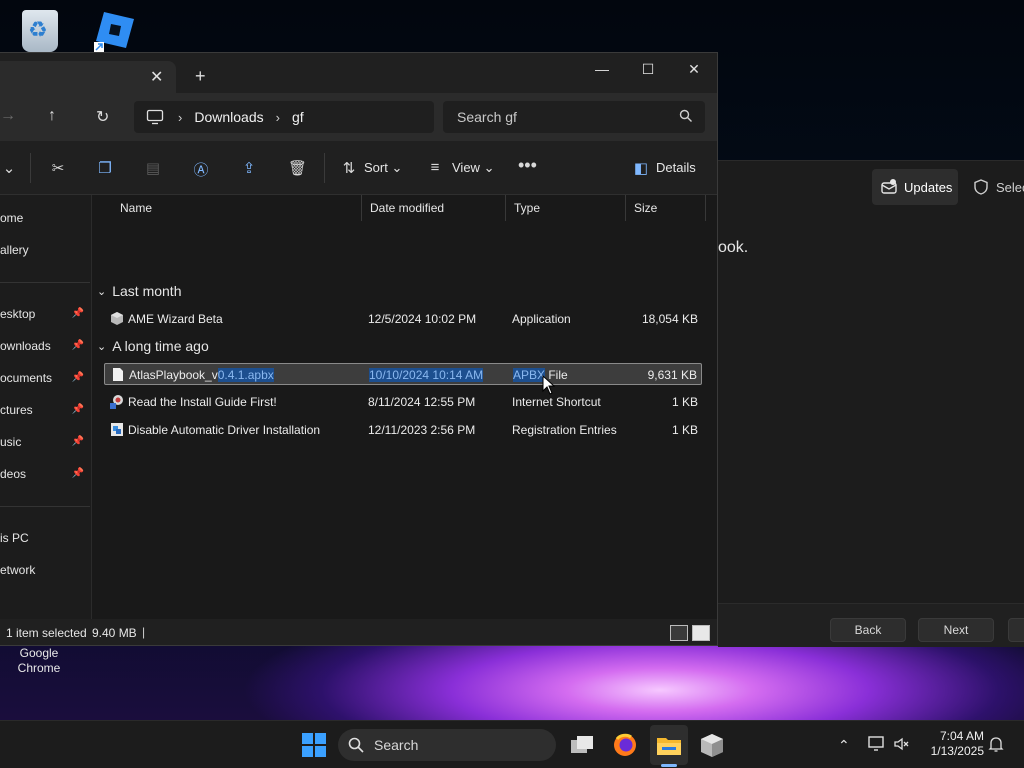 The width and height of the screenshot is (1024, 768). I want to click on file-date: 8/11/2024 12:55 PM, so click(422, 402).